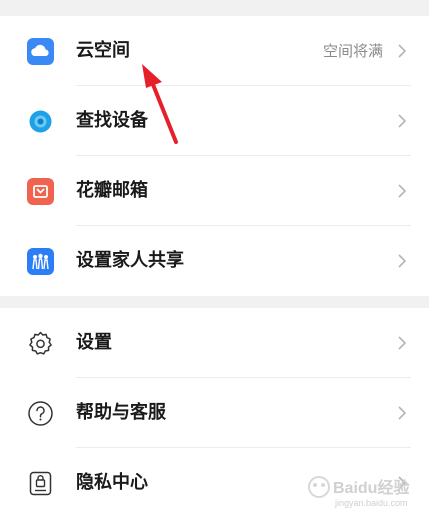 The height and width of the screenshot is (518, 429). What do you see at coordinates (112, 120) in the screenshot?
I see `find-device-label: 查找设备` at bounding box center [112, 120].